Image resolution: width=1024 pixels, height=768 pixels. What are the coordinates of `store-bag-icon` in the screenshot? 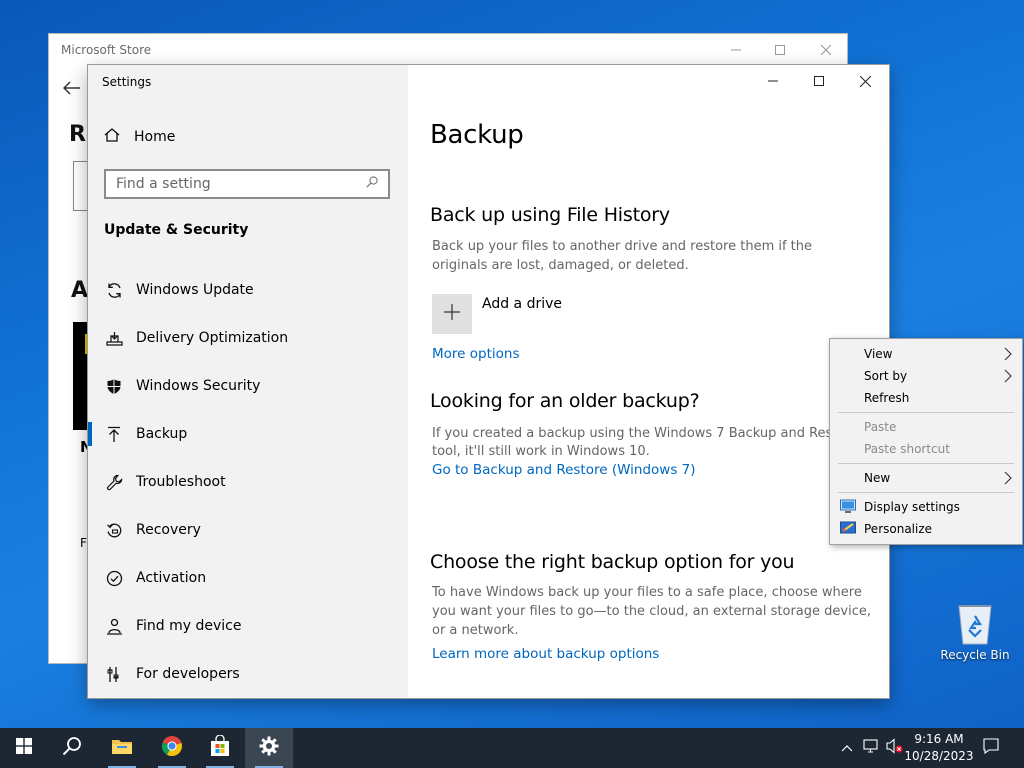 It's located at (220, 747).